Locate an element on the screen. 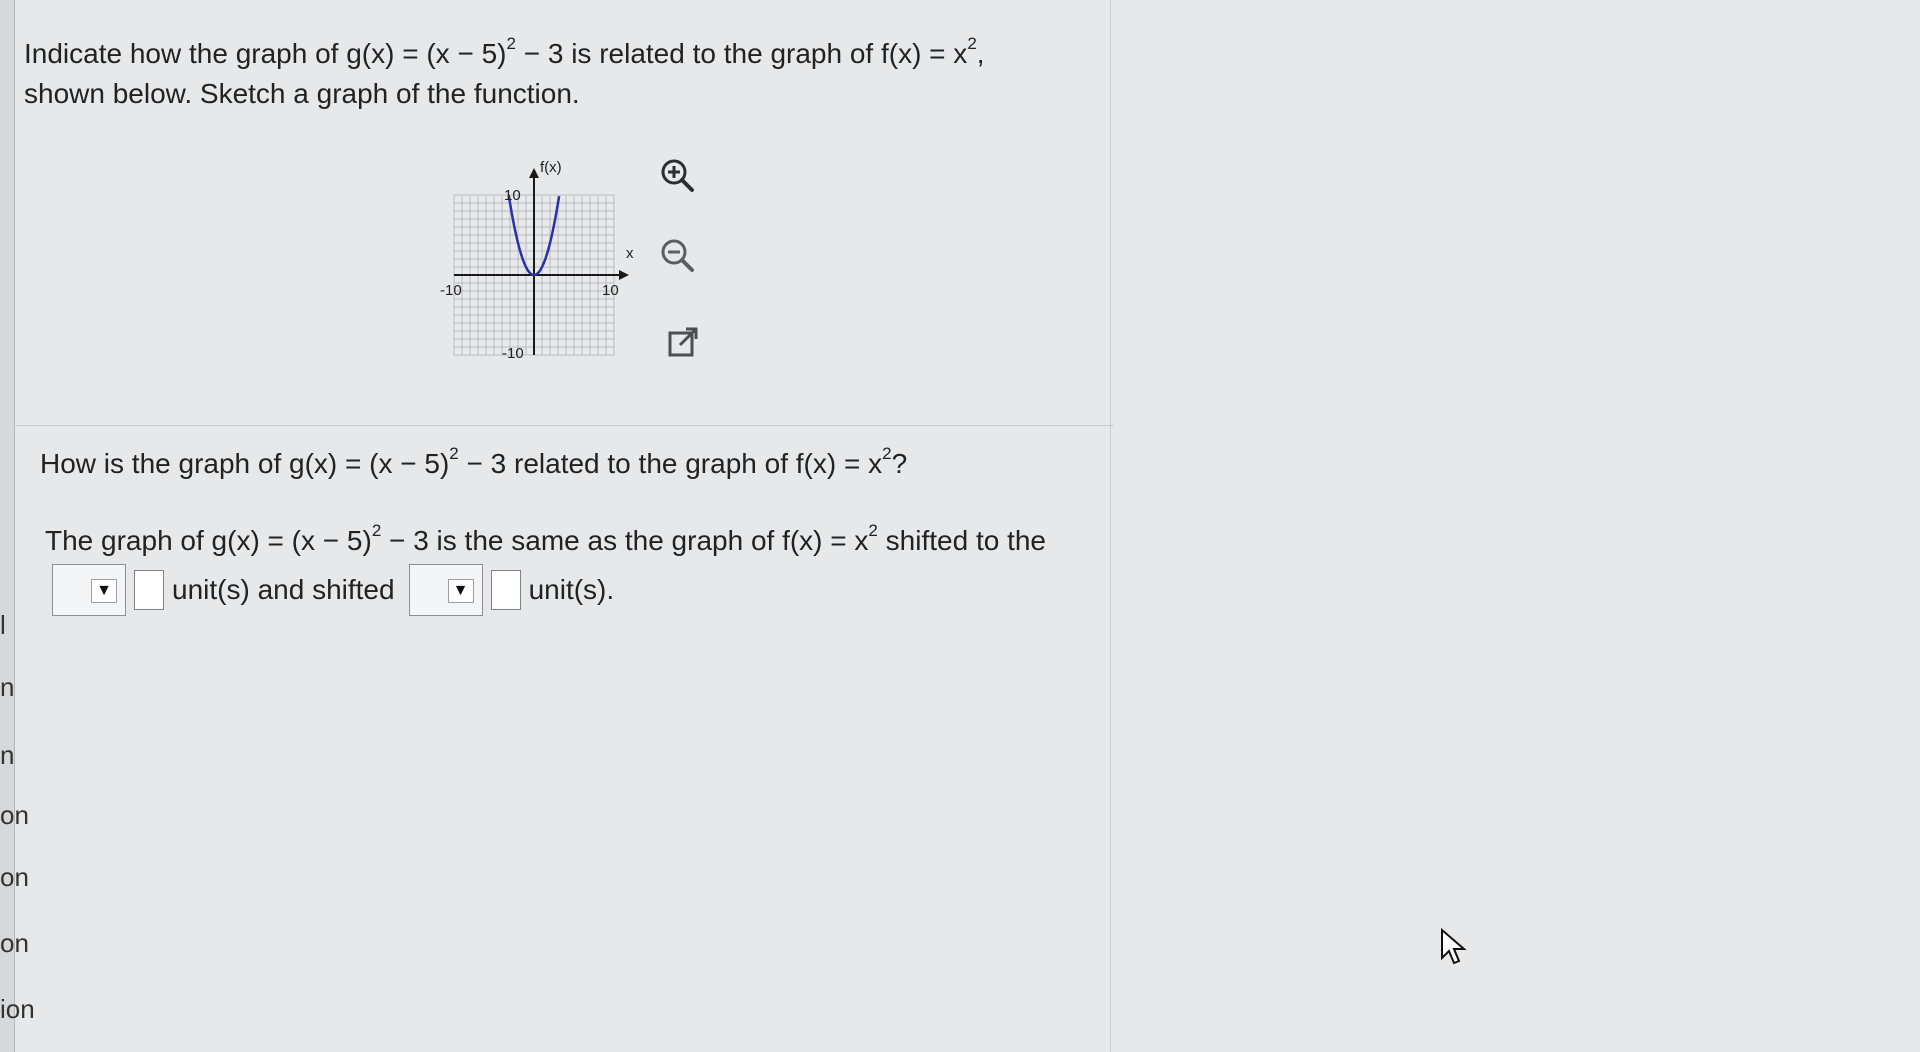 Image resolution: width=1920 pixels, height=1052 pixels. popout-icon is located at coordinates (683, 342).